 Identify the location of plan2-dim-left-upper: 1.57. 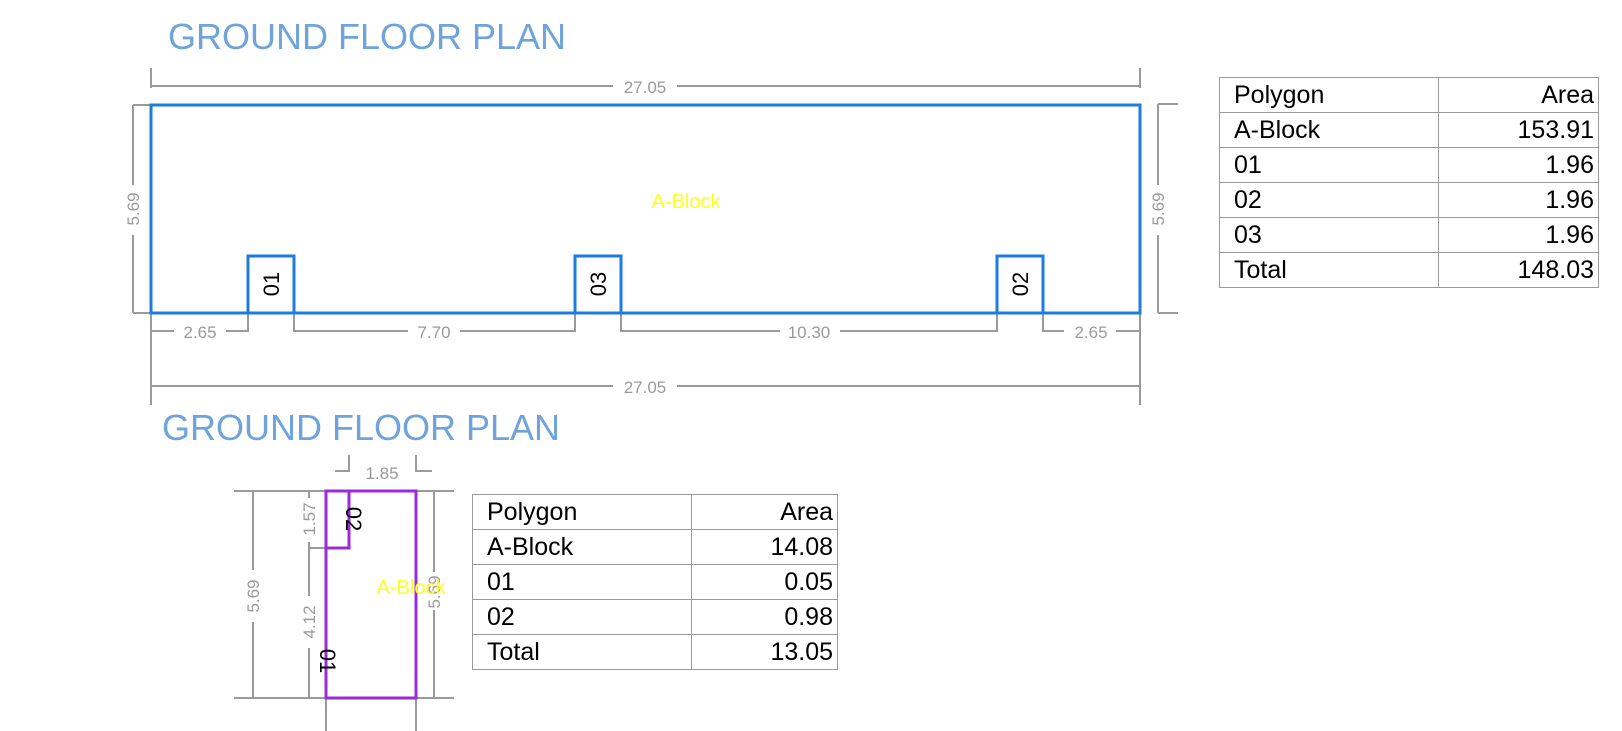
(309, 518).